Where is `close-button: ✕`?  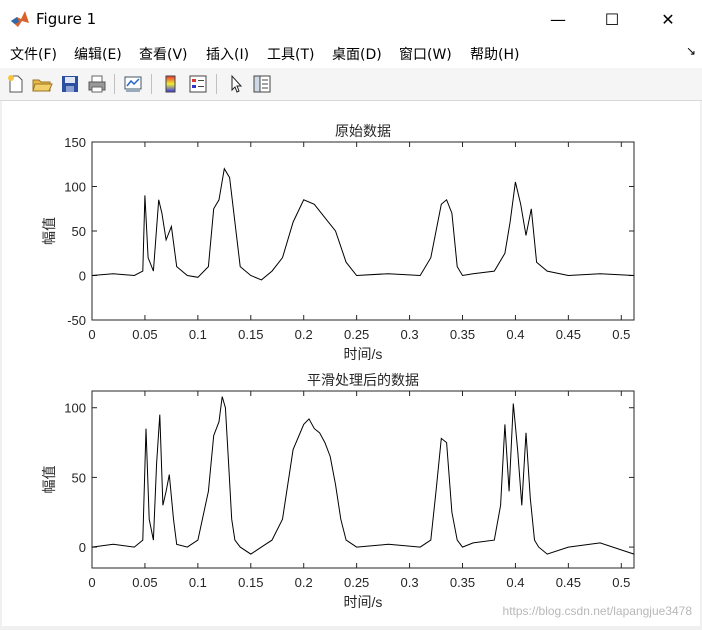 close-button: ✕ is located at coordinates (668, 19).